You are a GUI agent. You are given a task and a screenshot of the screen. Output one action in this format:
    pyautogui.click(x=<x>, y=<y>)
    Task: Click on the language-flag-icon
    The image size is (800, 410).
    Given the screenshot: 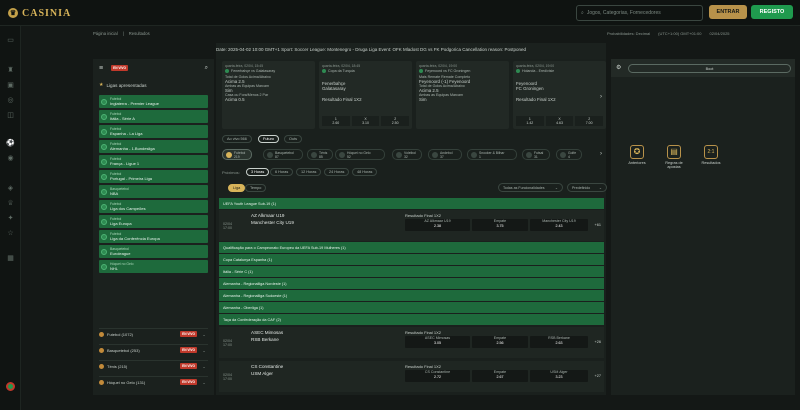 What is the action you would take?
    pyautogui.click(x=10, y=386)
    